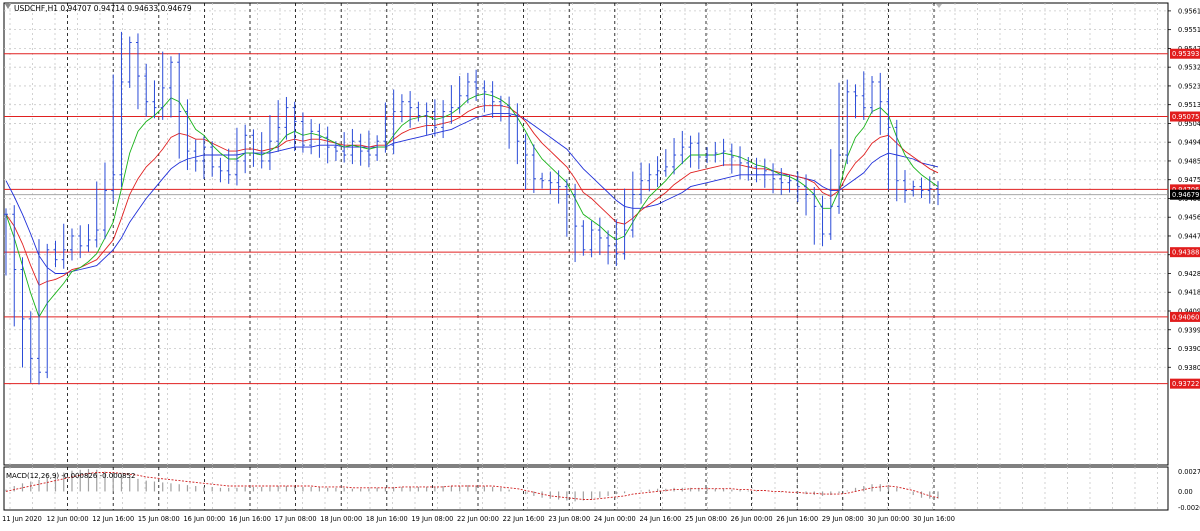 This screenshot has height=531, width=1200. I want to click on time-axis-label: 16 Jun 00:00, so click(204, 519).